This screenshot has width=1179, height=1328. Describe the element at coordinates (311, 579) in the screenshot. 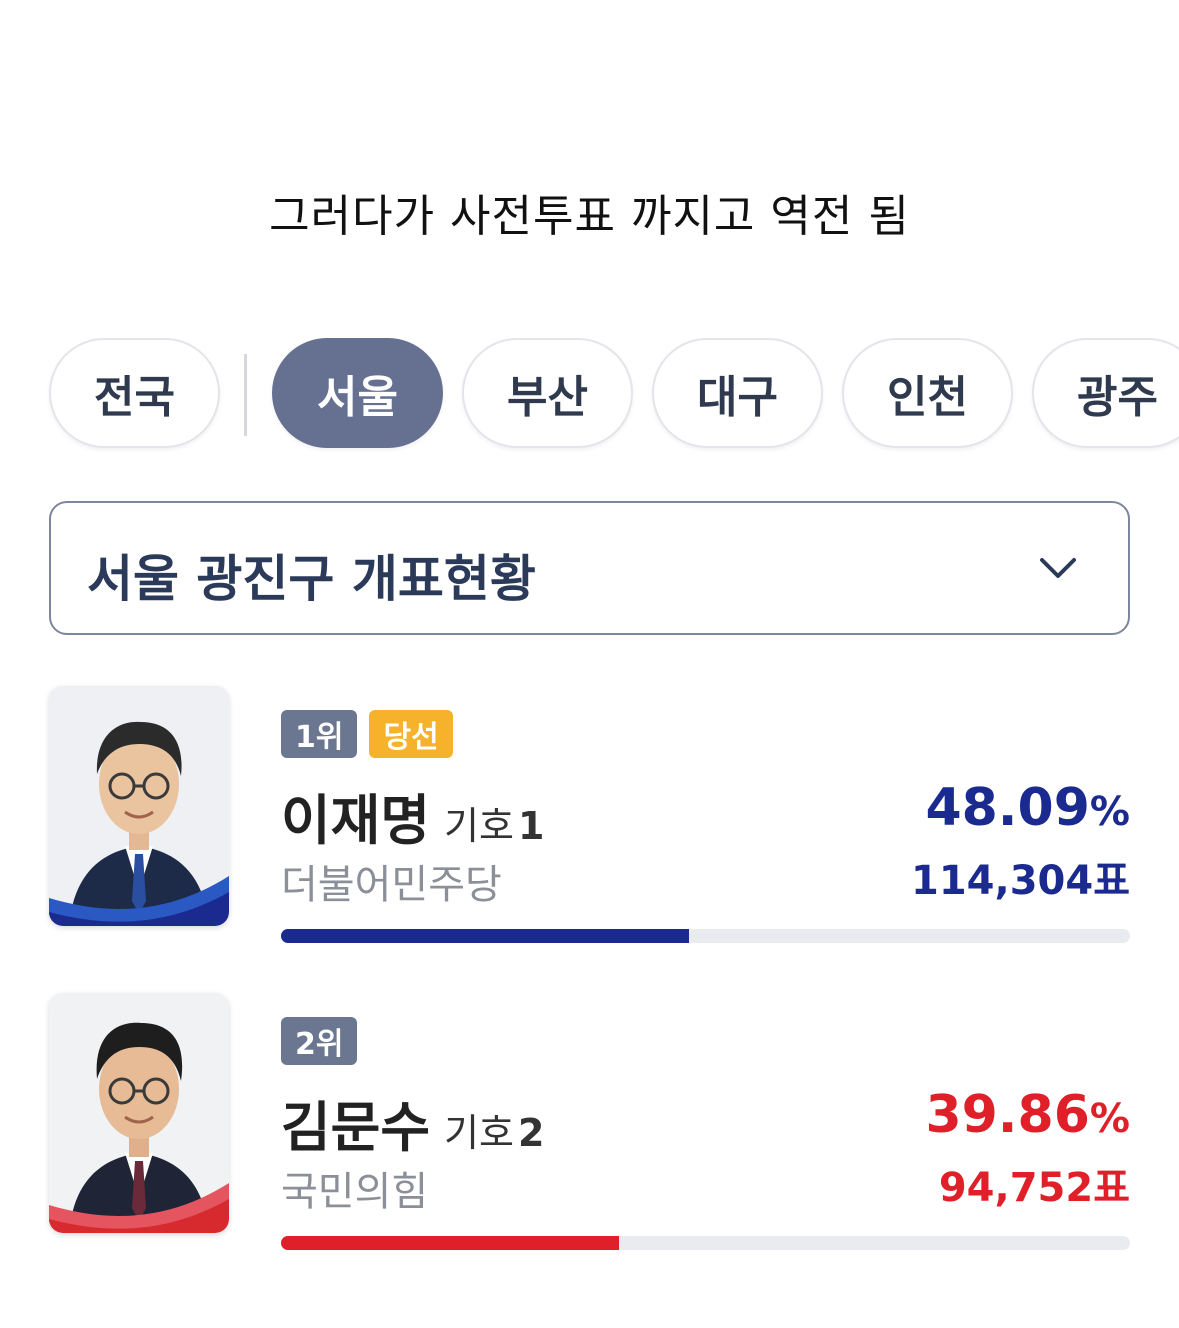

I see `district-select-label: 서울 광진구 개표현황` at that location.